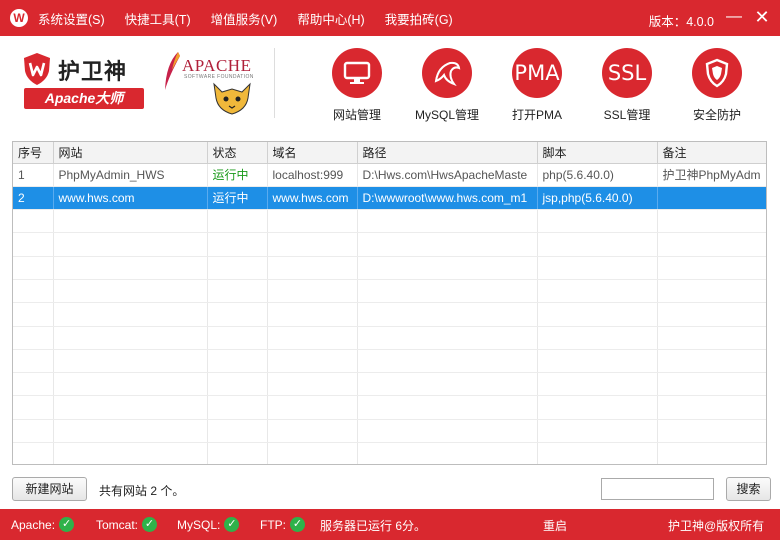  I want to click on app-logo-icon: W, so click(19, 18).